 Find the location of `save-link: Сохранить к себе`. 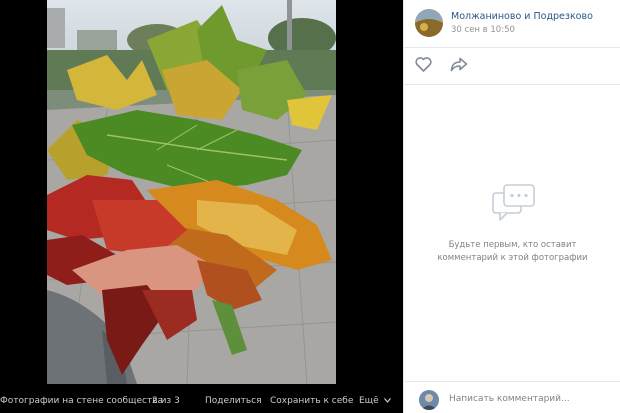

save-link: Сохранить к себе is located at coordinates (311, 401).